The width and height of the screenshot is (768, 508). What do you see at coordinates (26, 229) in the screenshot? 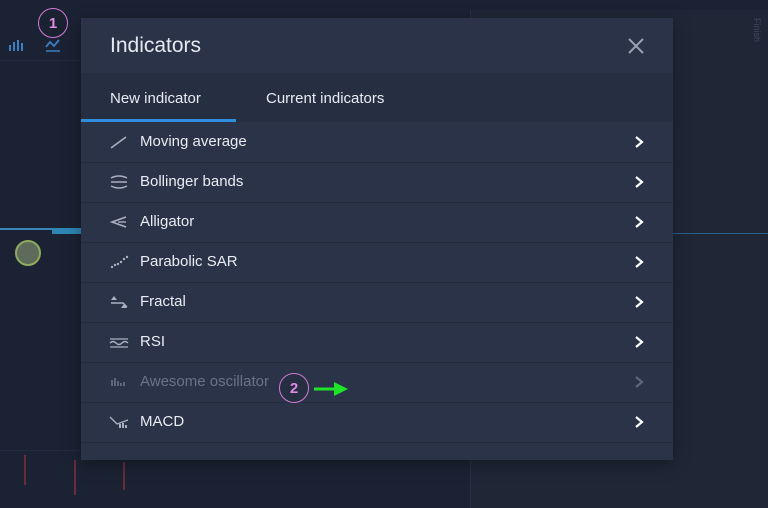
I see `price-line-left` at bounding box center [26, 229].